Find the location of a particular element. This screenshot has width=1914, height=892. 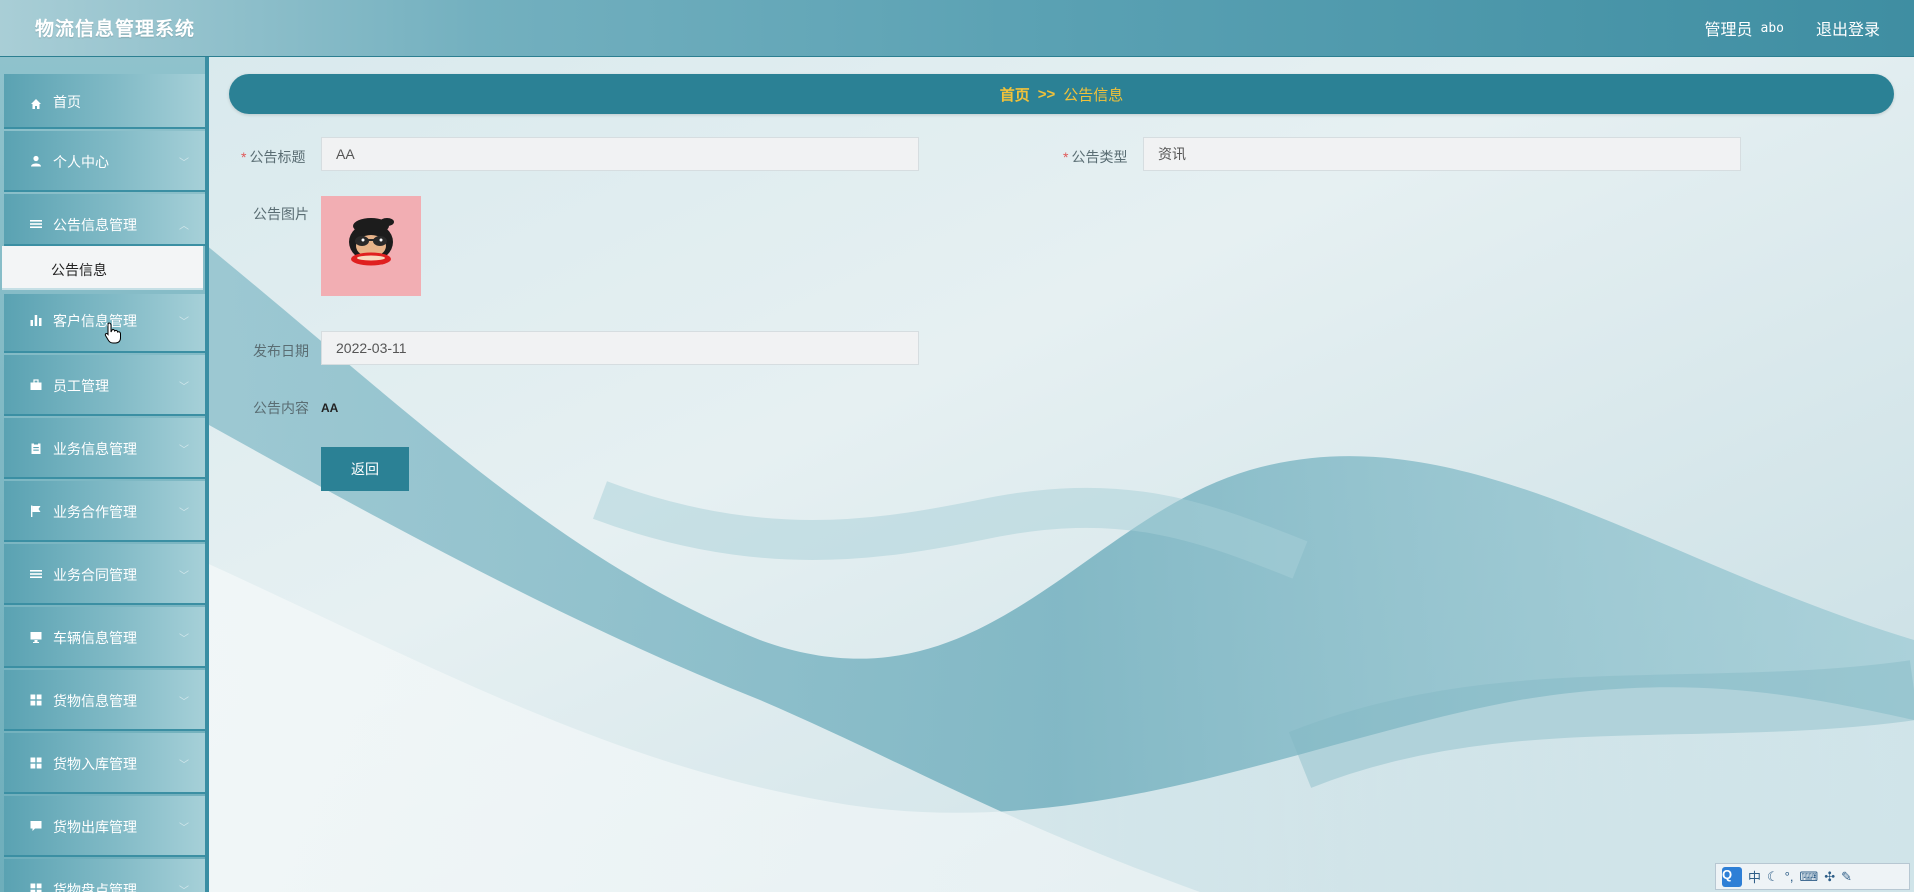

notice-type-label: * 公告类型 is located at coordinates (1095, 157).